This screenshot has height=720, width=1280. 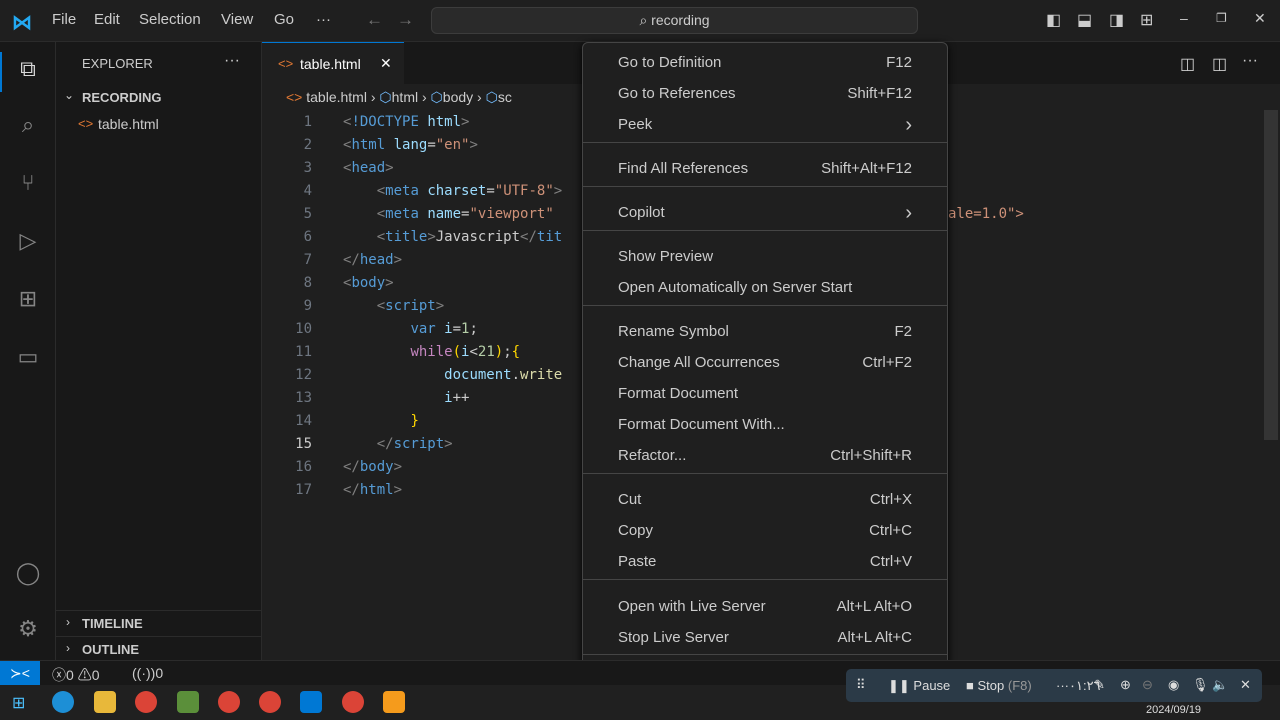 What do you see at coordinates (899, 685) in the screenshot?
I see `pause-icon: ❚❚` at bounding box center [899, 685].